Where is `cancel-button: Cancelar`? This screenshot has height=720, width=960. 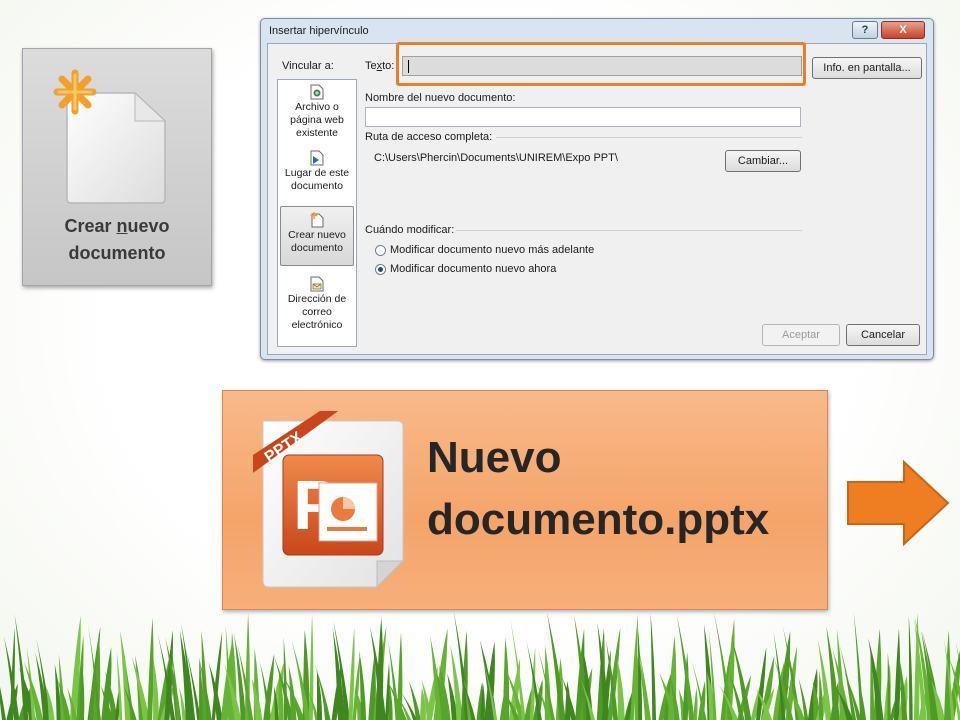
cancel-button: Cancelar is located at coordinates (883, 335).